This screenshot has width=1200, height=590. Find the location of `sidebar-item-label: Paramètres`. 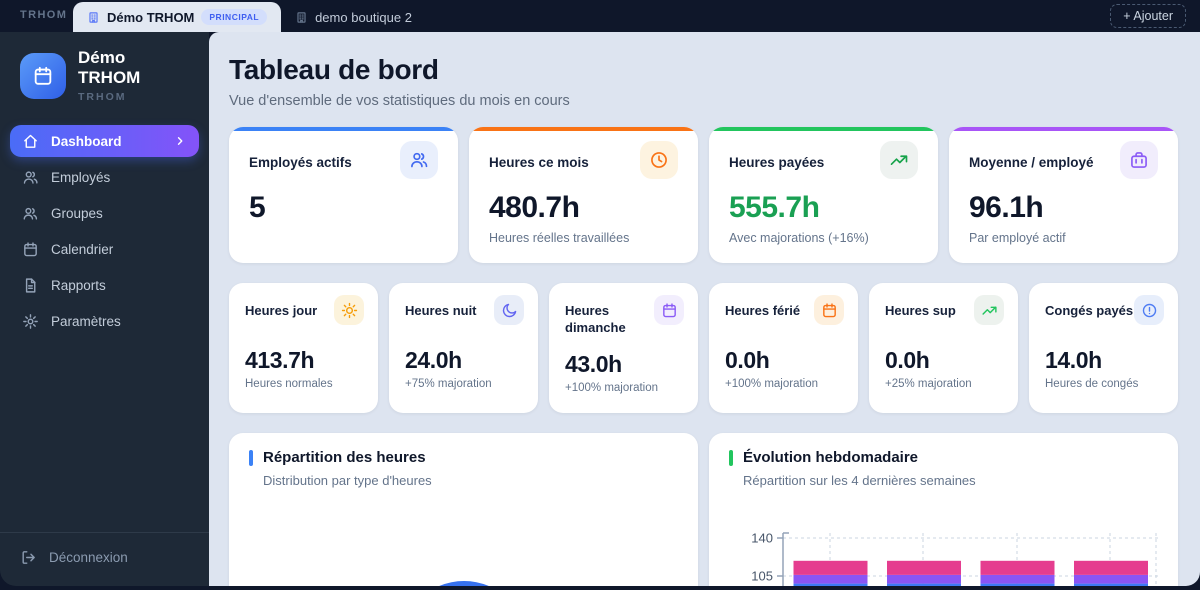

sidebar-item-label: Paramètres is located at coordinates (86, 321).